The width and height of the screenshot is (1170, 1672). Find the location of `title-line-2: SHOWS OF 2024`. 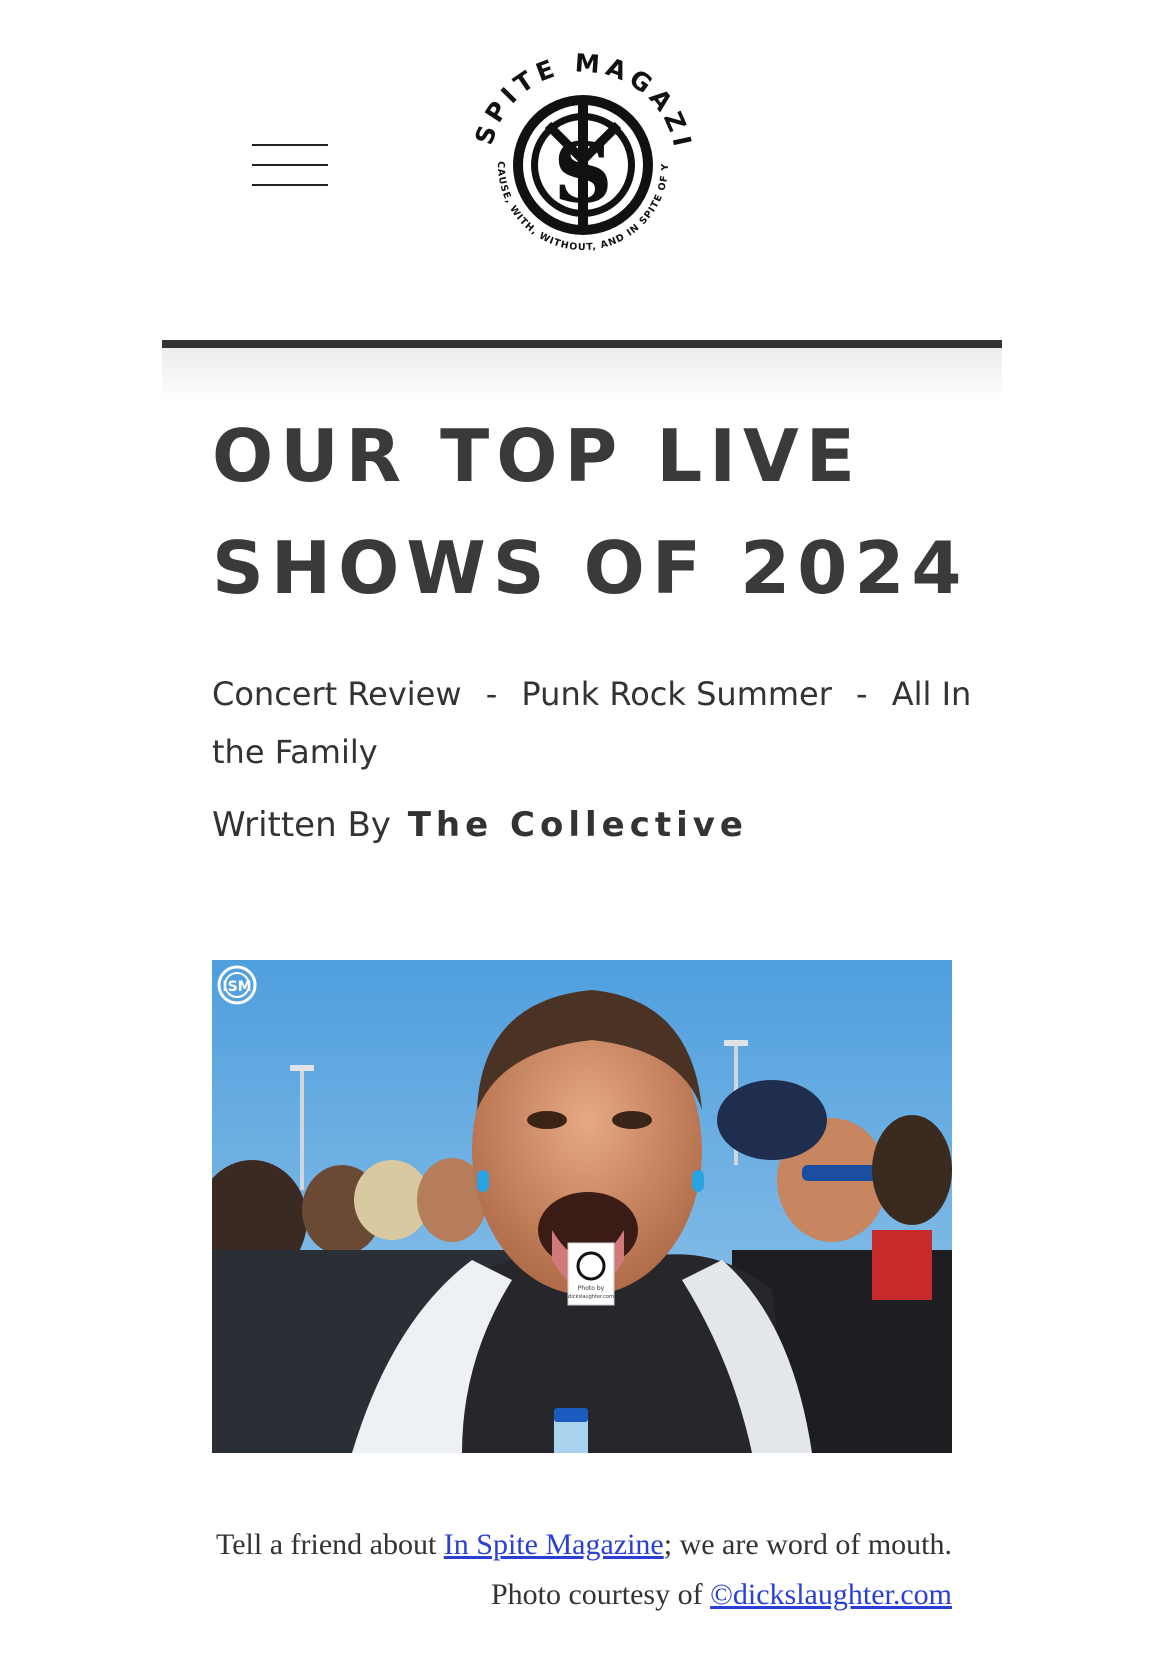

title-line-2: SHOWS OF 2024 is located at coordinates (590, 568).